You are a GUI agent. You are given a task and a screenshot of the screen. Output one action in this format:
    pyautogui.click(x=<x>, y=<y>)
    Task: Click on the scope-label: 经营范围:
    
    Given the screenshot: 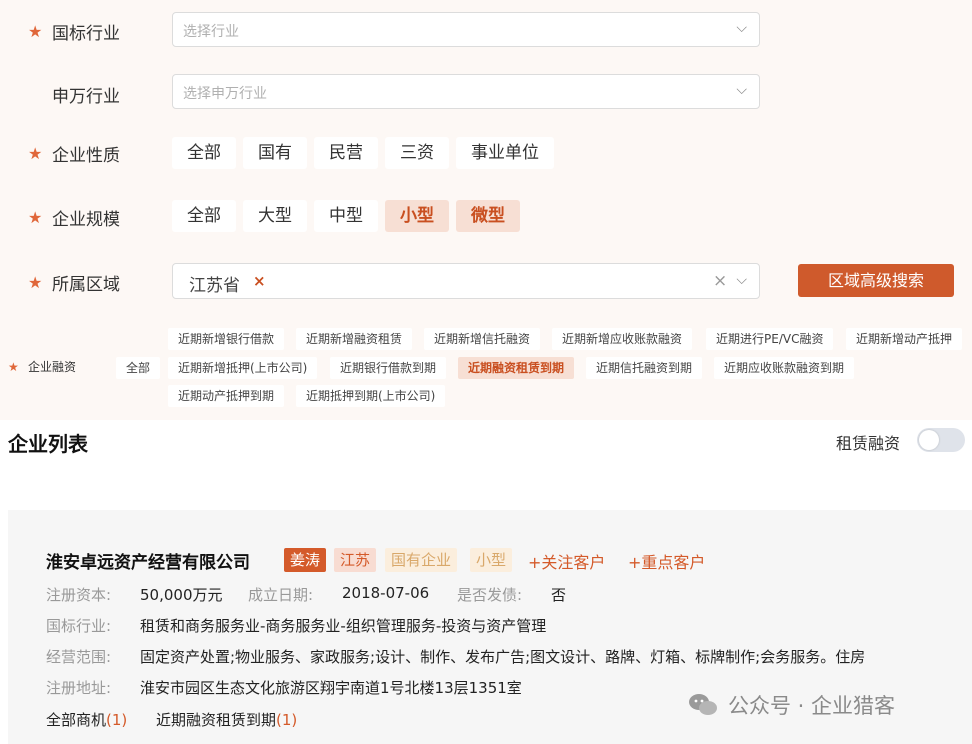 What is the action you would take?
    pyautogui.click(x=79, y=657)
    